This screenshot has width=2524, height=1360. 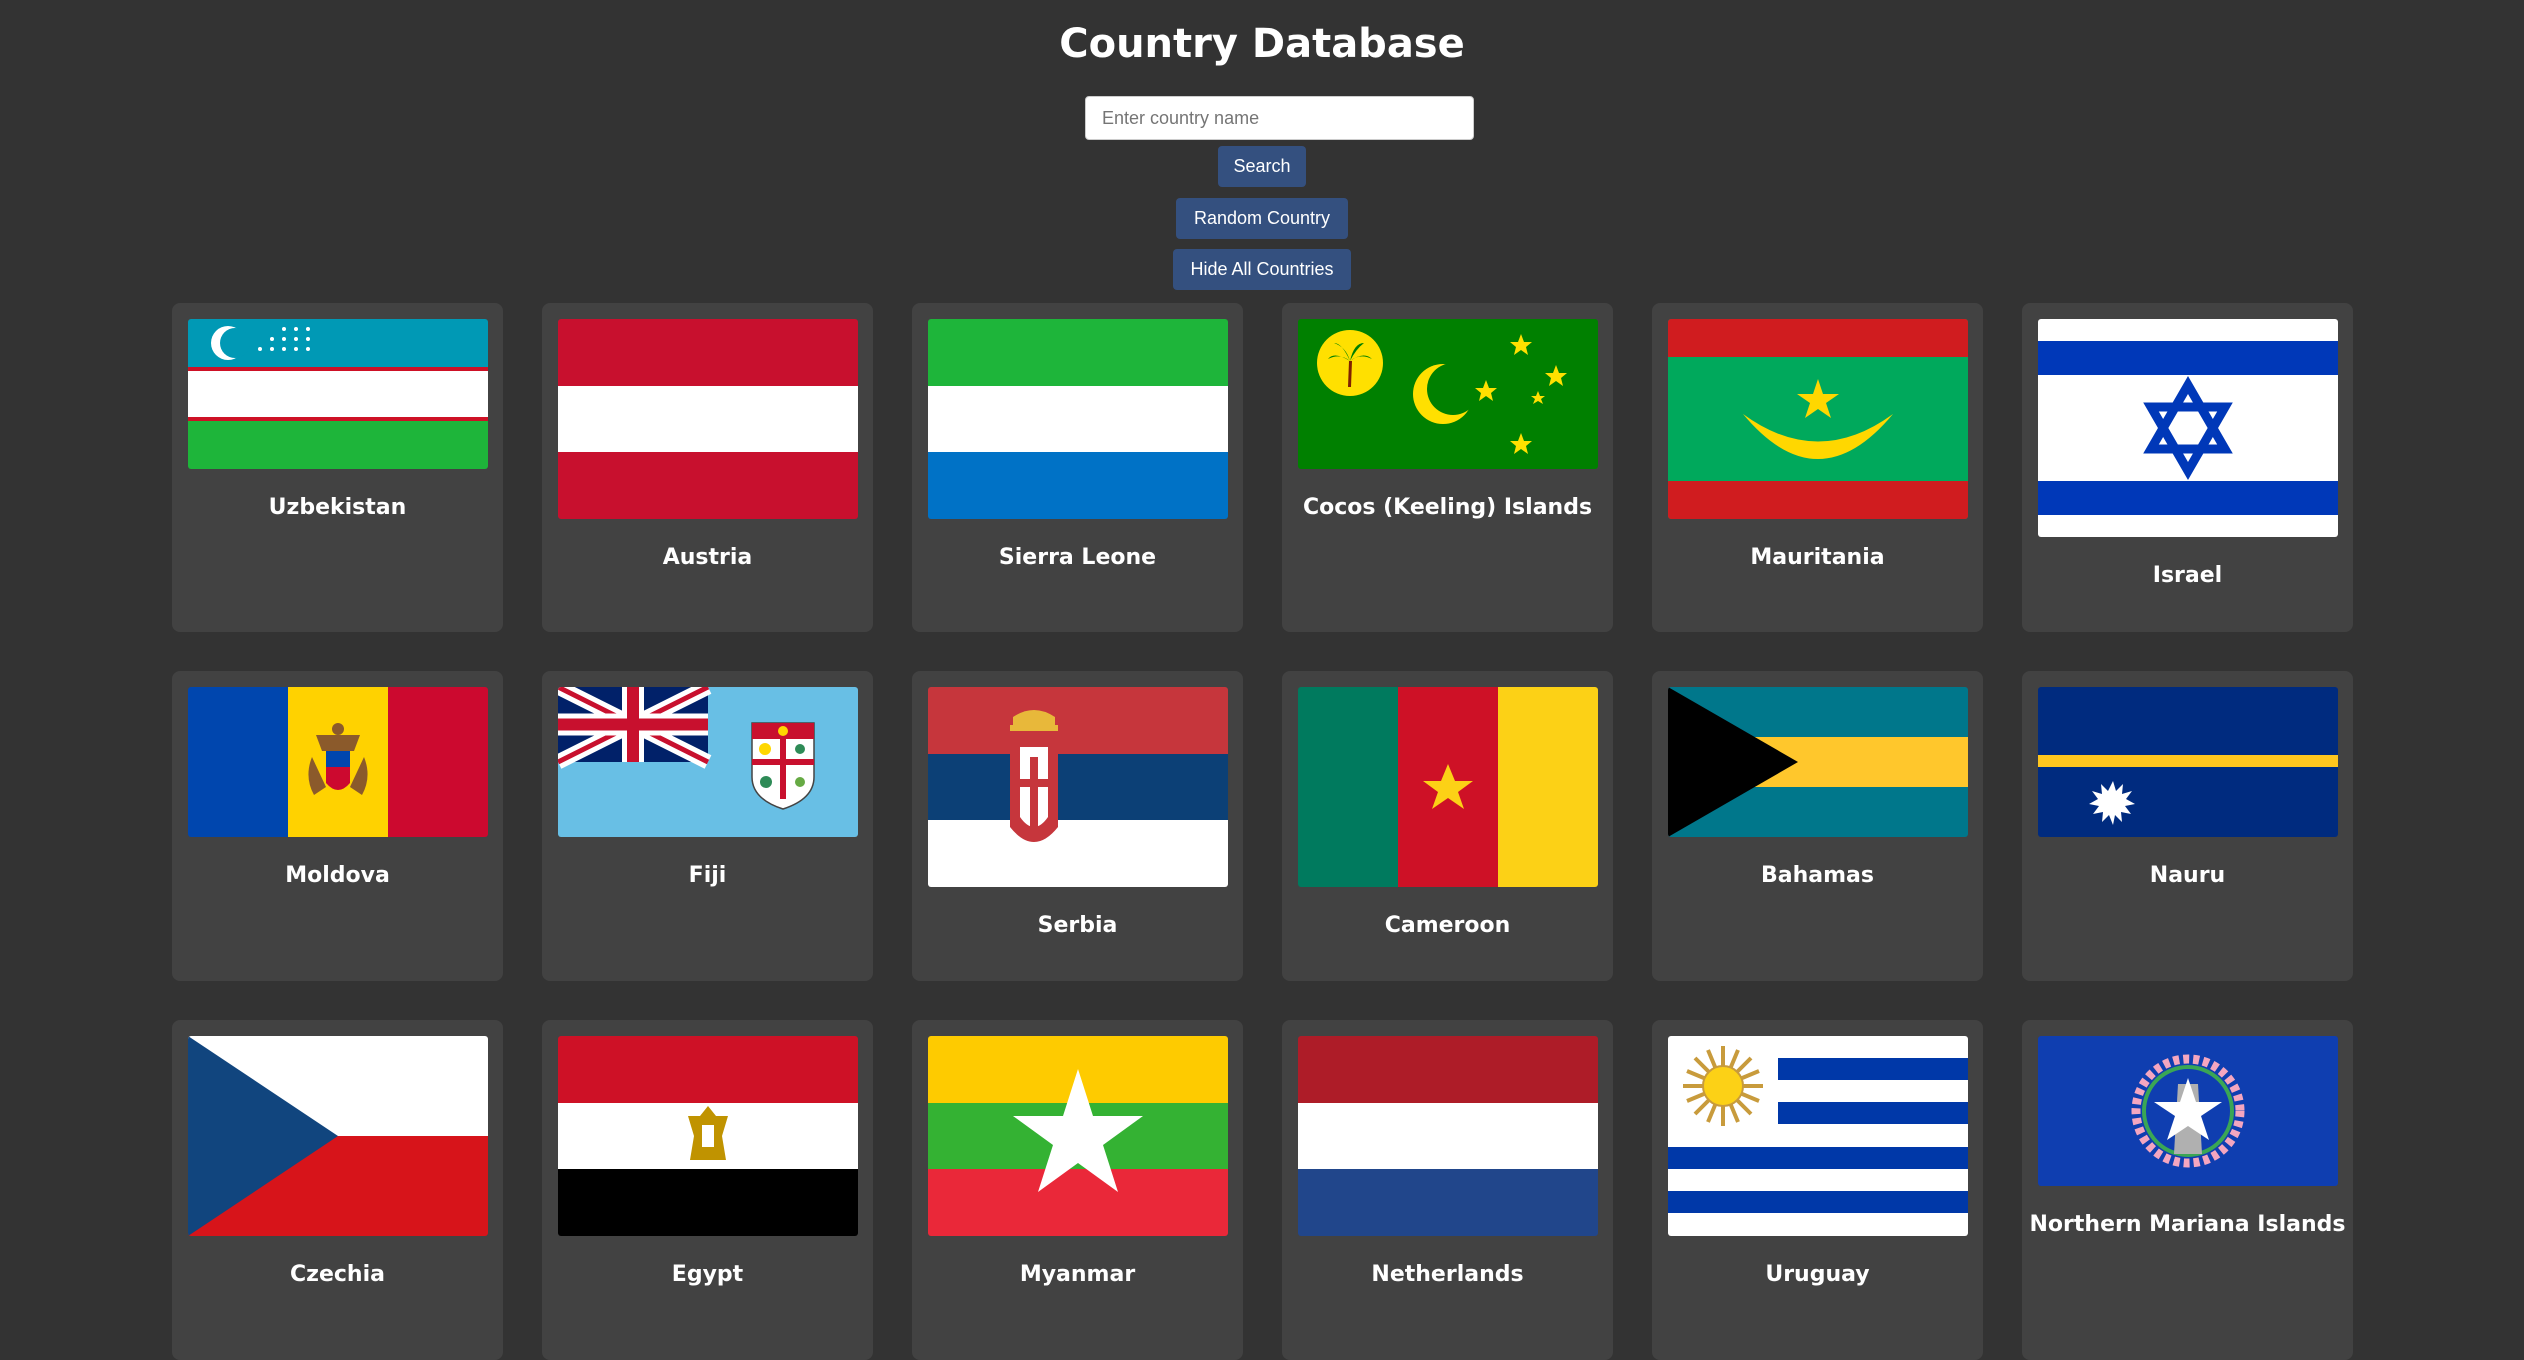 What do you see at coordinates (1817, 875) in the screenshot?
I see `country-name: Bahamas` at bounding box center [1817, 875].